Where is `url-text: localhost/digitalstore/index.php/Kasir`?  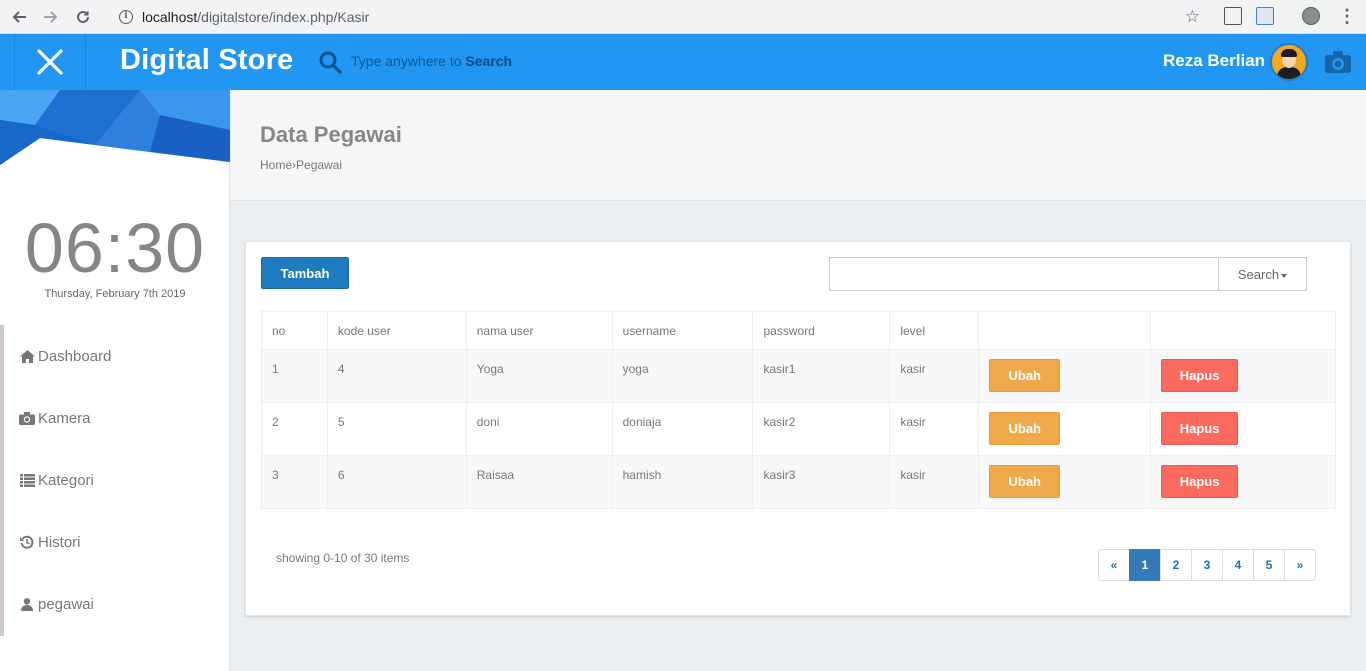 url-text: localhost/digitalstore/index.php/Kasir is located at coordinates (255, 17).